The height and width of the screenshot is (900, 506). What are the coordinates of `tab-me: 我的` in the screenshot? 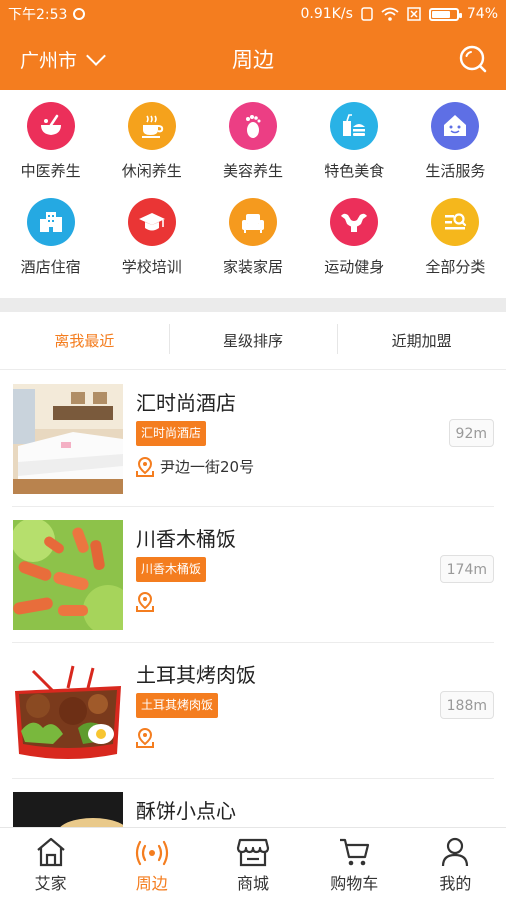 It's located at (455, 864).